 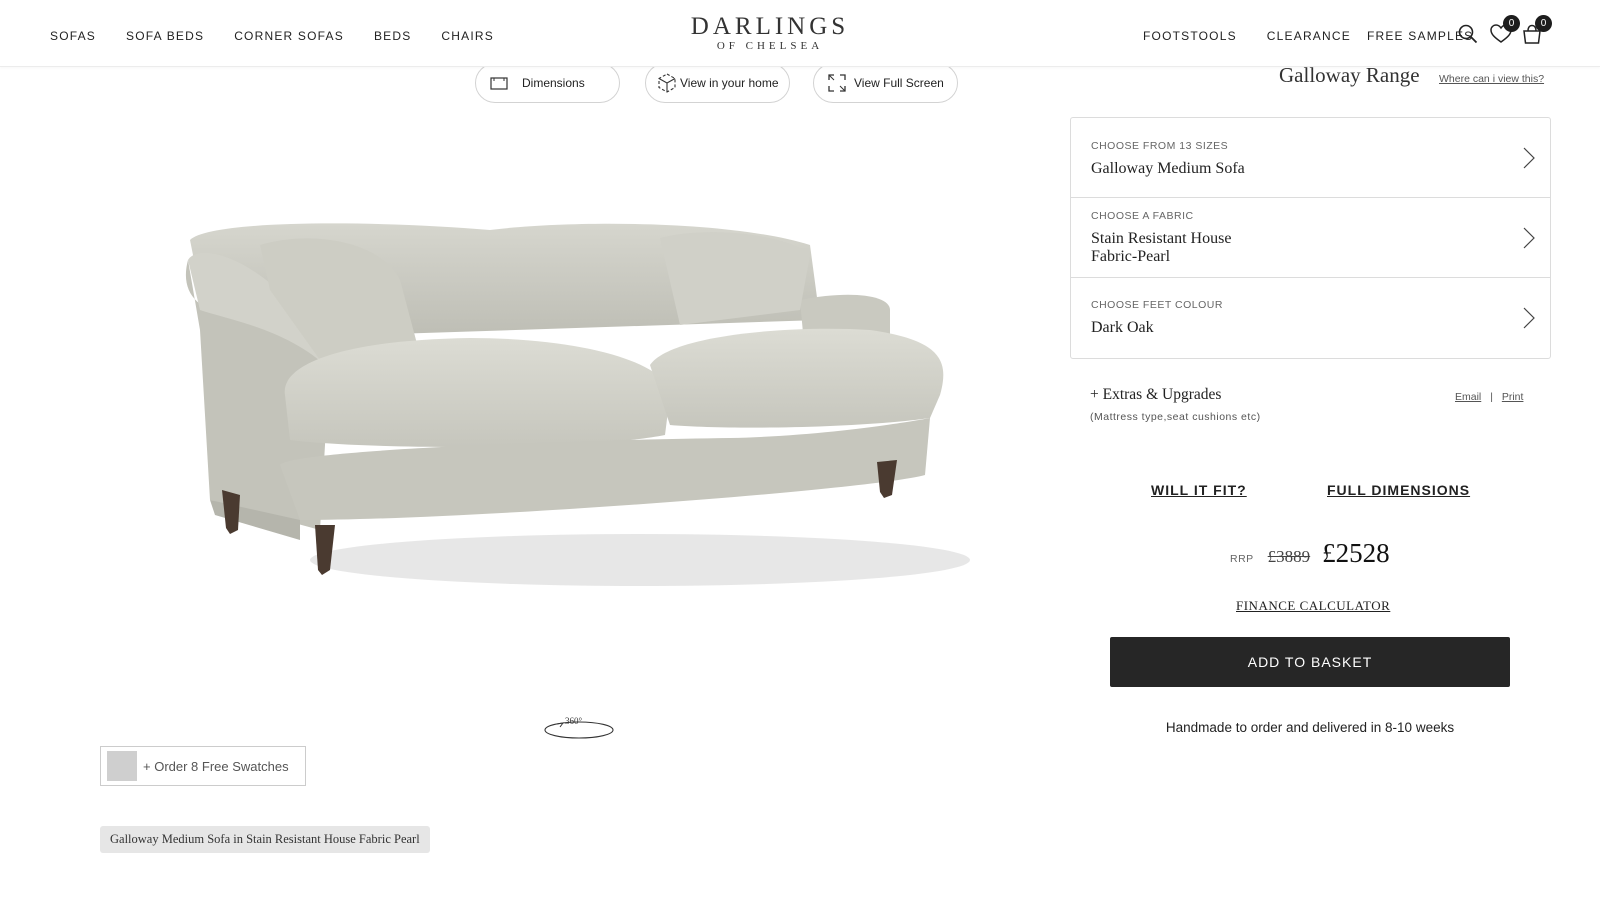 What do you see at coordinates (1491, 79) in the screenshot?
I see `where-can-i-view-link: Where can i view this?` at bounding box center [1491, 79].